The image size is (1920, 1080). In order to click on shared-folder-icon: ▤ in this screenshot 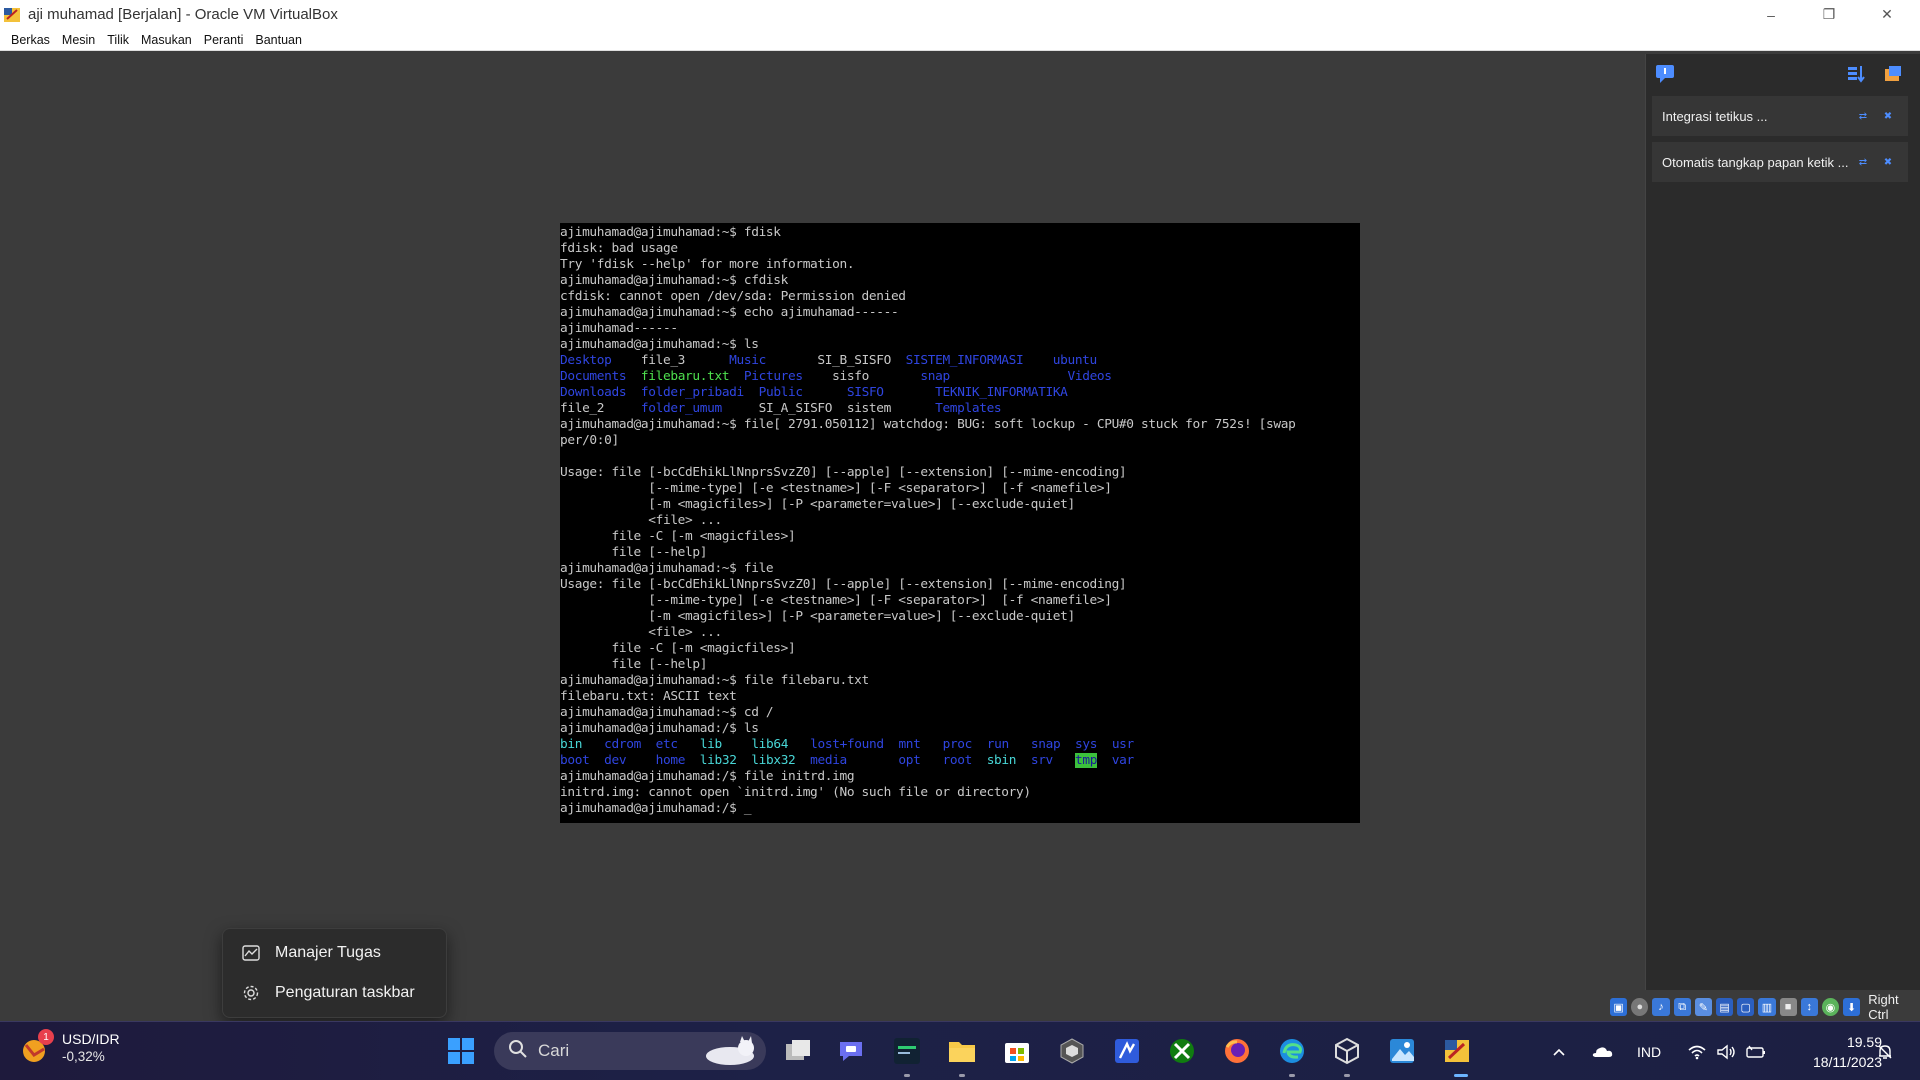, I will do `click(1724, 1007)`.